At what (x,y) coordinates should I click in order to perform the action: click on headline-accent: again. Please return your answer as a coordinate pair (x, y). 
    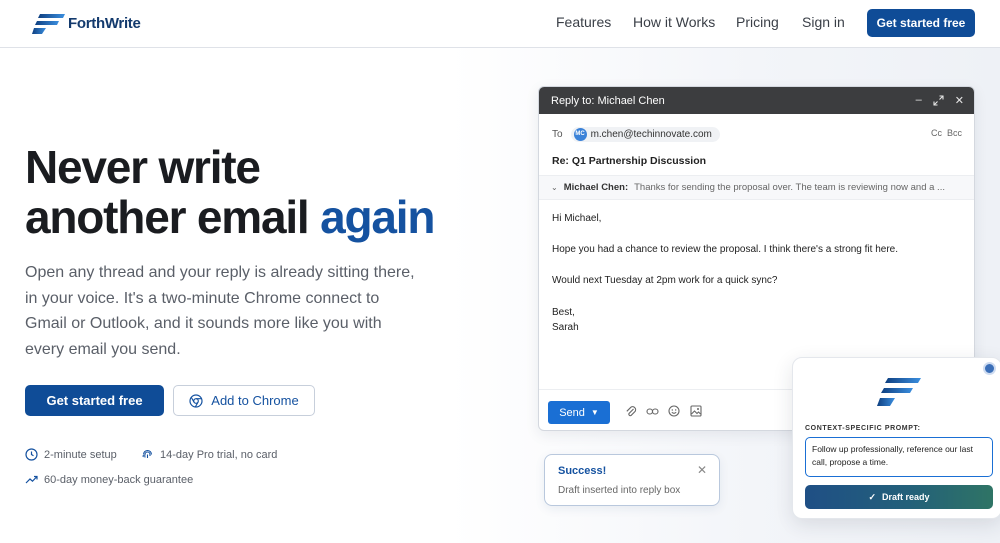
    Looking at the image, I should click on (377, 217).